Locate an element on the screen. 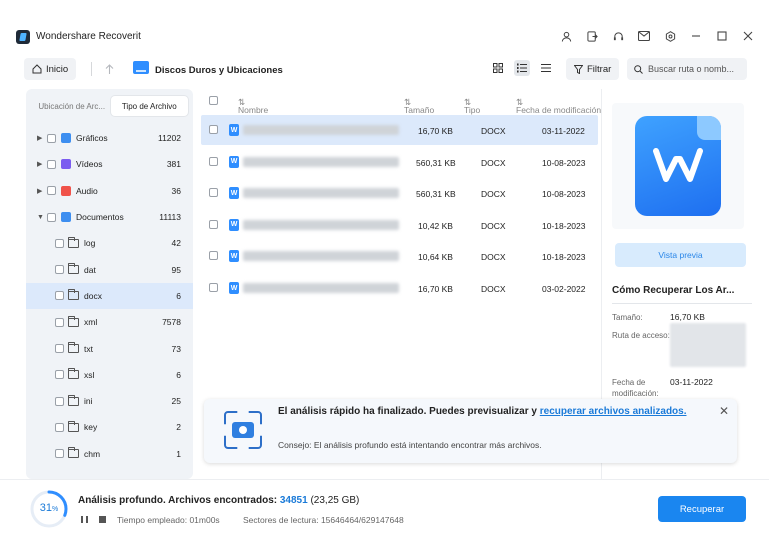  gear-icon is located at coordinates (670, 36).